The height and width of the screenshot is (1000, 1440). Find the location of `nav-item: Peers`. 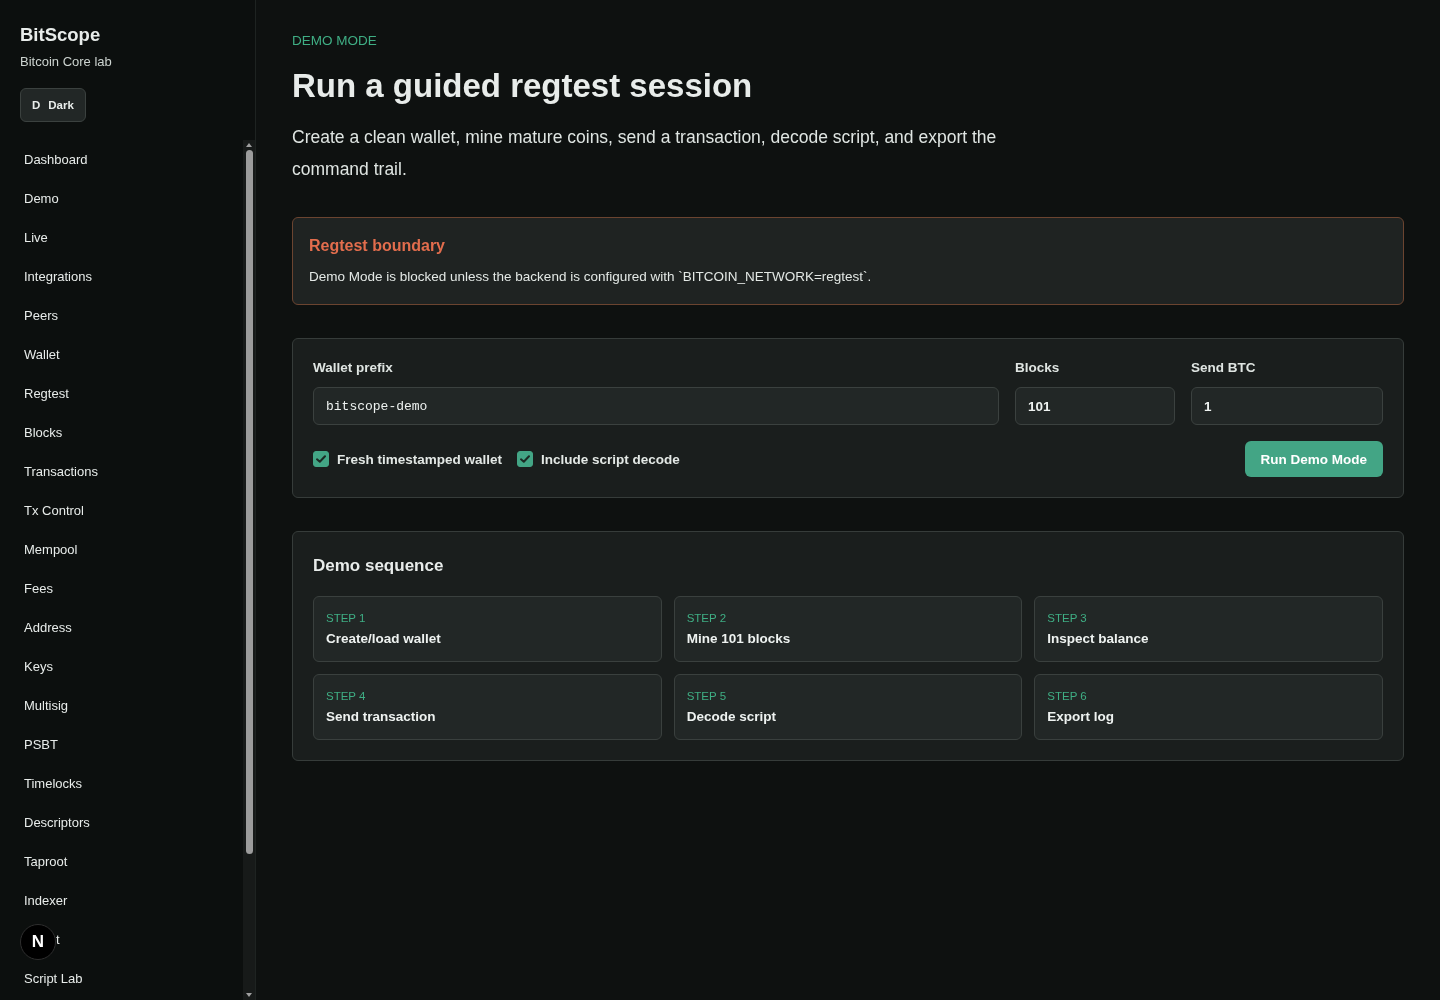

nav-item: Peers is located at coordinates (41, 315).